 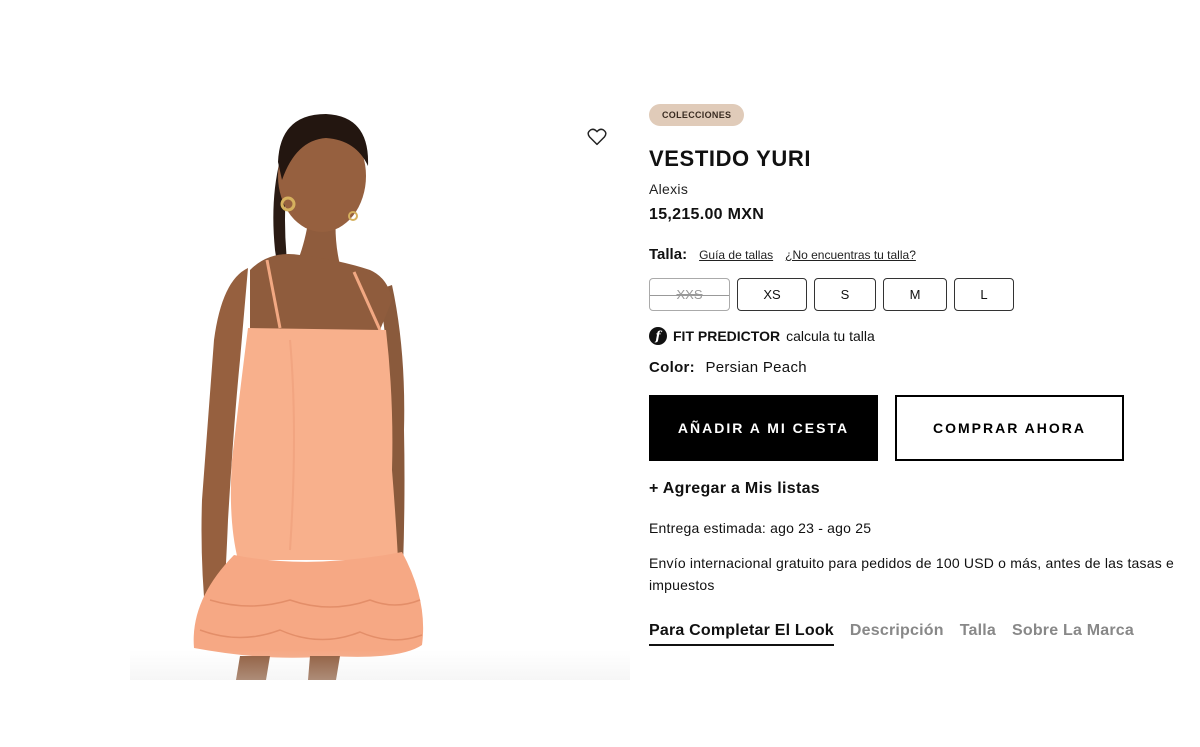 What do you see at coordinates (924, 189) in the screenshot?
I see `product-brand: Alexis` at bounding box center [924, 189].